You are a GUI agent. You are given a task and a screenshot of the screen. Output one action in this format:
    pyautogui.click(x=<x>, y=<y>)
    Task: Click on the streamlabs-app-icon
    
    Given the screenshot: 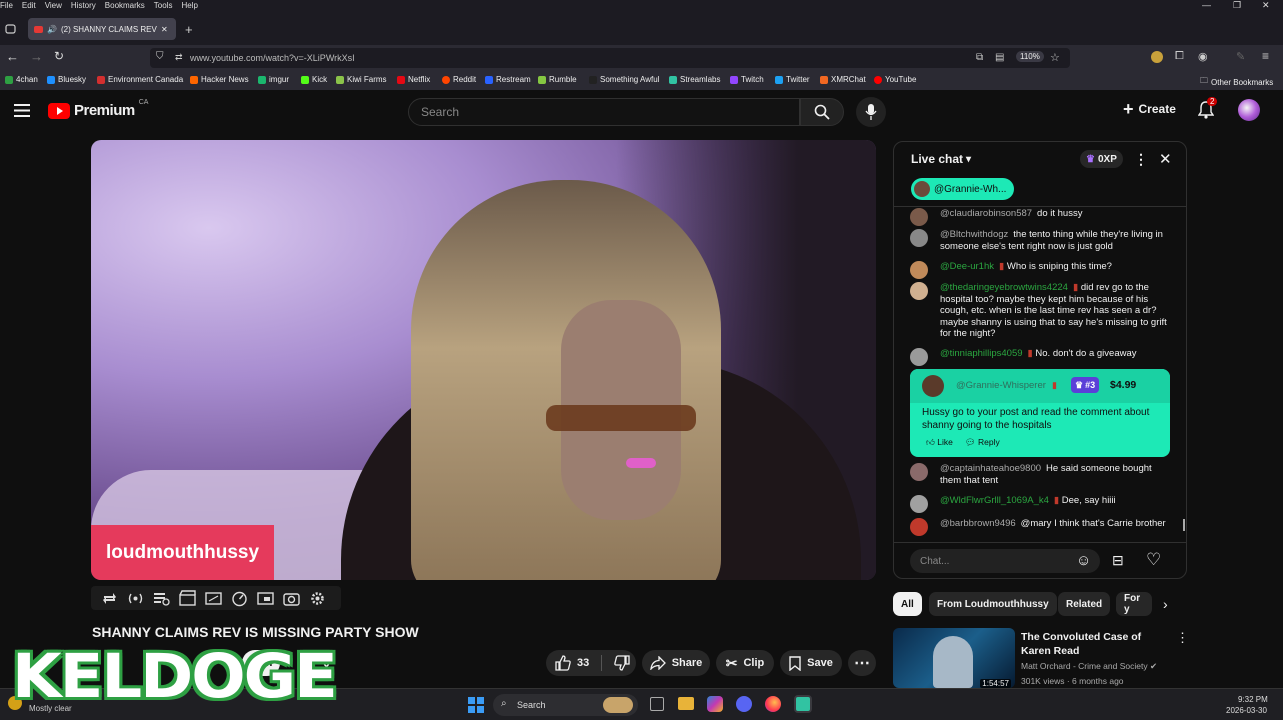 What is the action you would take?
    pyautogui.click(x=803, y=704)
    